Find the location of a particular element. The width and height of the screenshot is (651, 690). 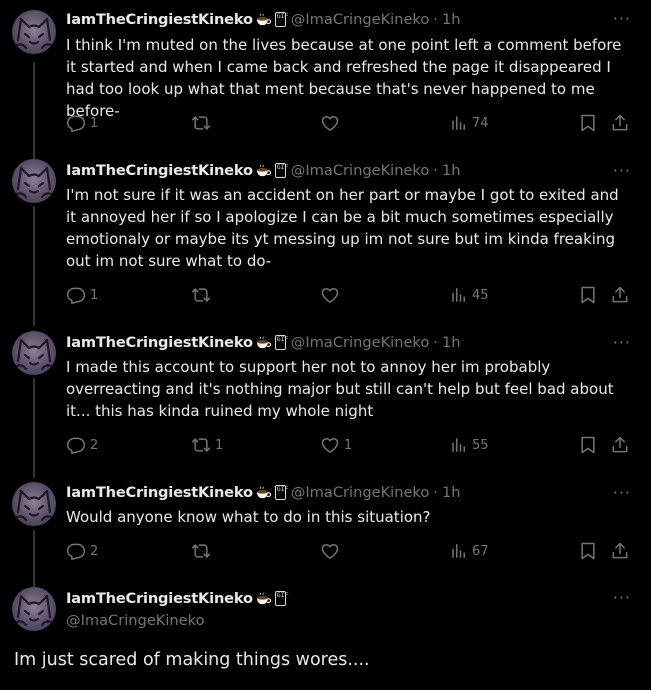

more-icon: ··· is located at coordinates (622, 598).